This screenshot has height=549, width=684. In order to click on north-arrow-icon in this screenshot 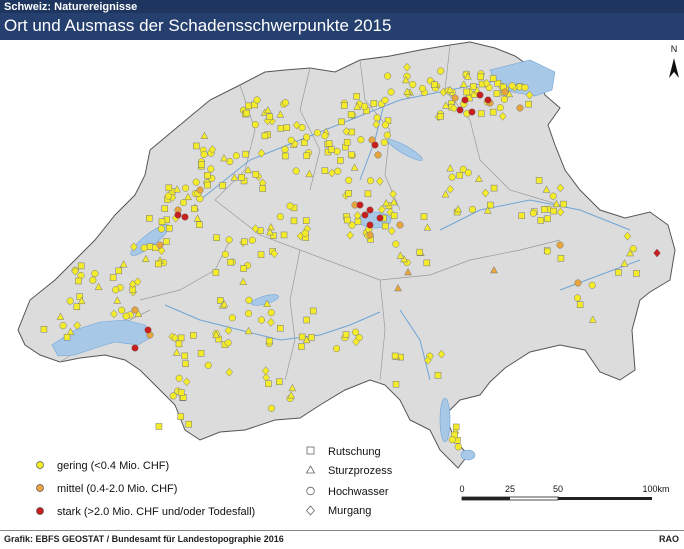, I will do `click(674, 68)`.